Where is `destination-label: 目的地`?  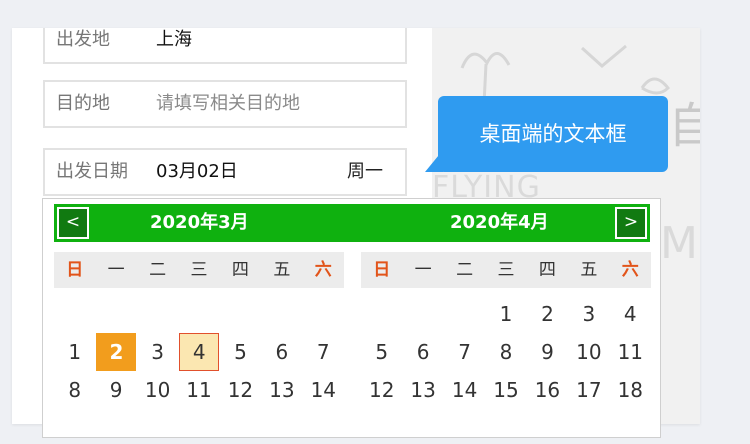 destination-label: 目的地 is located at coordinates (83, 103).